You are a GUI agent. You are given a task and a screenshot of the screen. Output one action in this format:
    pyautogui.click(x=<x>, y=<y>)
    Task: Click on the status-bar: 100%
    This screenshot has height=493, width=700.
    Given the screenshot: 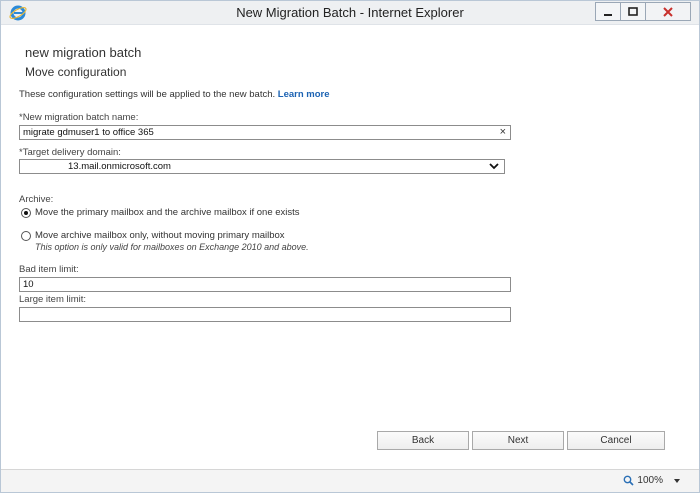 What is the action you would take?
    pyautogui.click(x=350, y=480)
    